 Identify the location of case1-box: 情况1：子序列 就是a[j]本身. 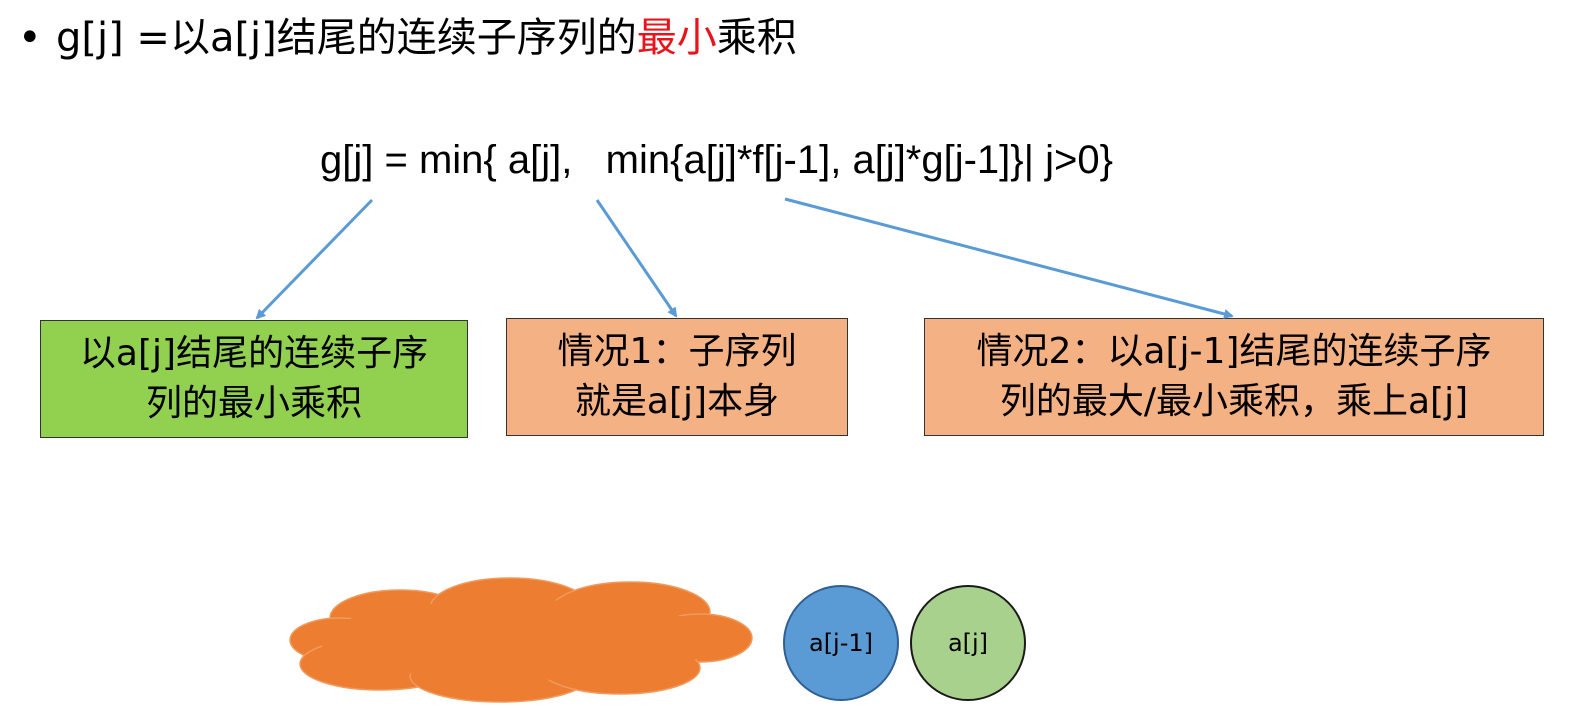
(677, 377).